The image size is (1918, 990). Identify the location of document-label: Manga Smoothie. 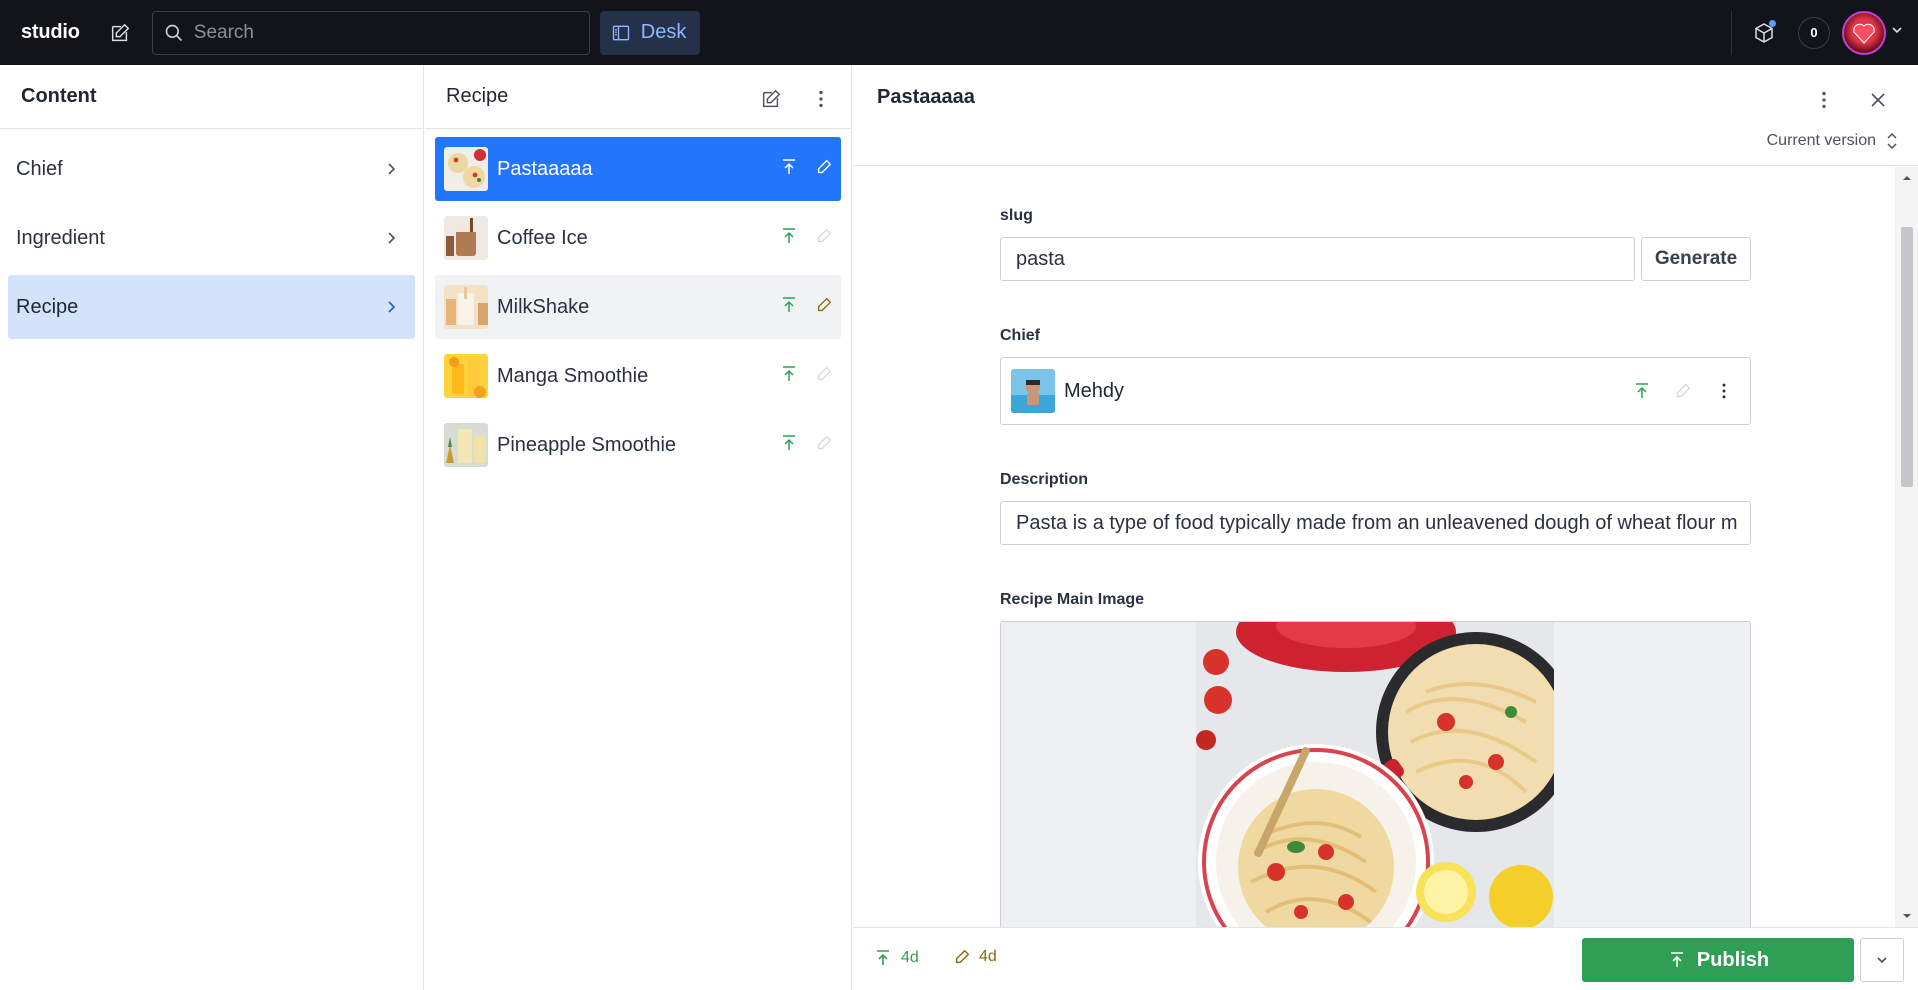
(573, 375).